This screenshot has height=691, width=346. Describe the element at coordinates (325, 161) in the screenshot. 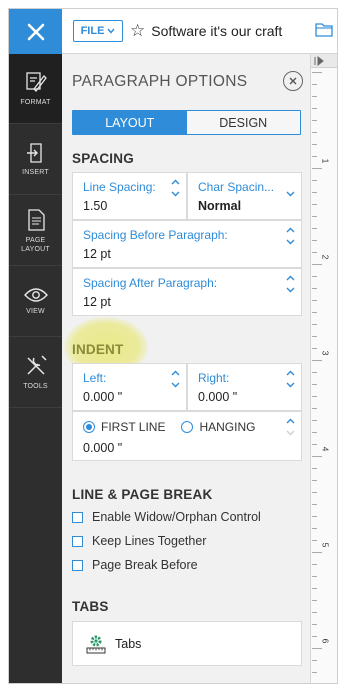

I see `ruler-number: 1` at that location.